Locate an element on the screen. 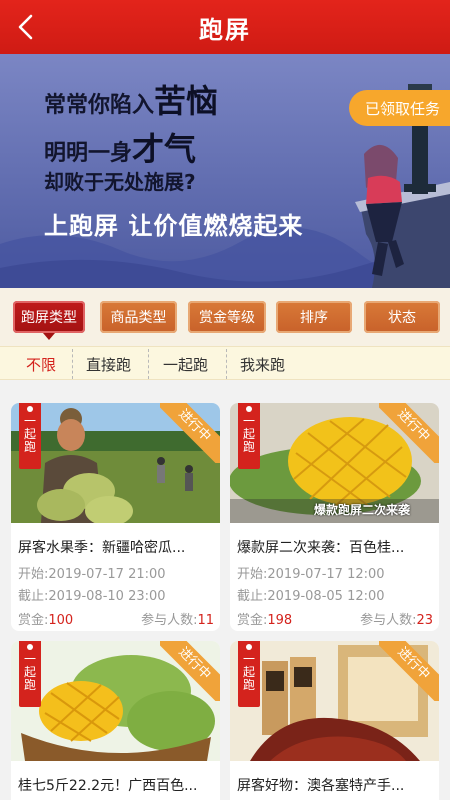  filter-bounty-level: 赏金等级 is located at coordinates (227, 317).